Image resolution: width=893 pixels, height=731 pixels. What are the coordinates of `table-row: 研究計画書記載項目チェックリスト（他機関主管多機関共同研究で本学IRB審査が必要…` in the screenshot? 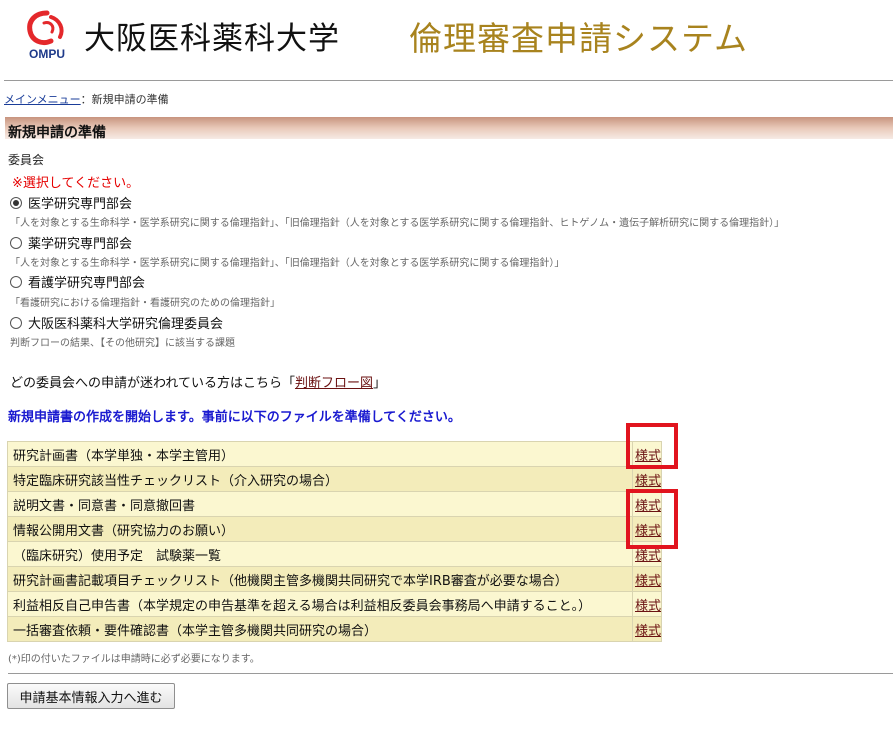 It's located at (335, 579).